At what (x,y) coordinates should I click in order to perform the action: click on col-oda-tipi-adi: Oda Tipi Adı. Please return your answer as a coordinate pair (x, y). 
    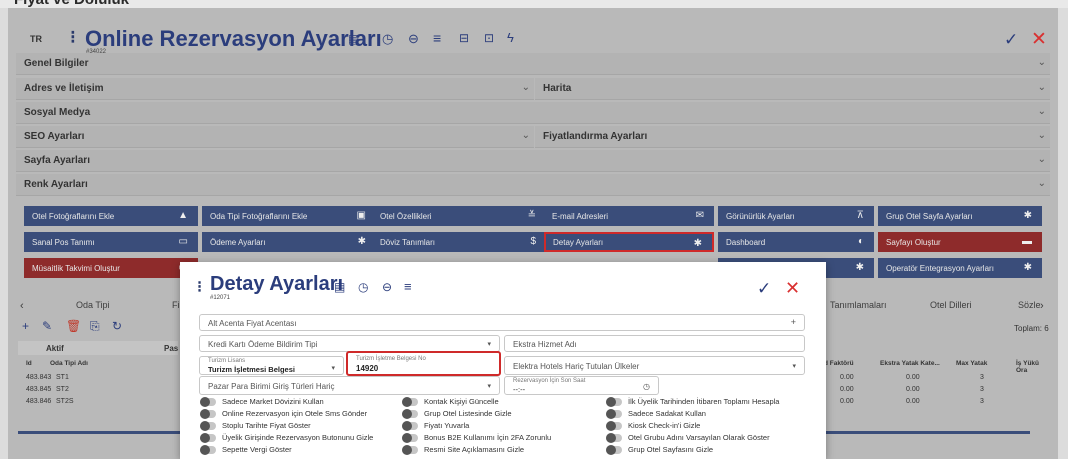
    Looking at the image, I should click on (69, 363).